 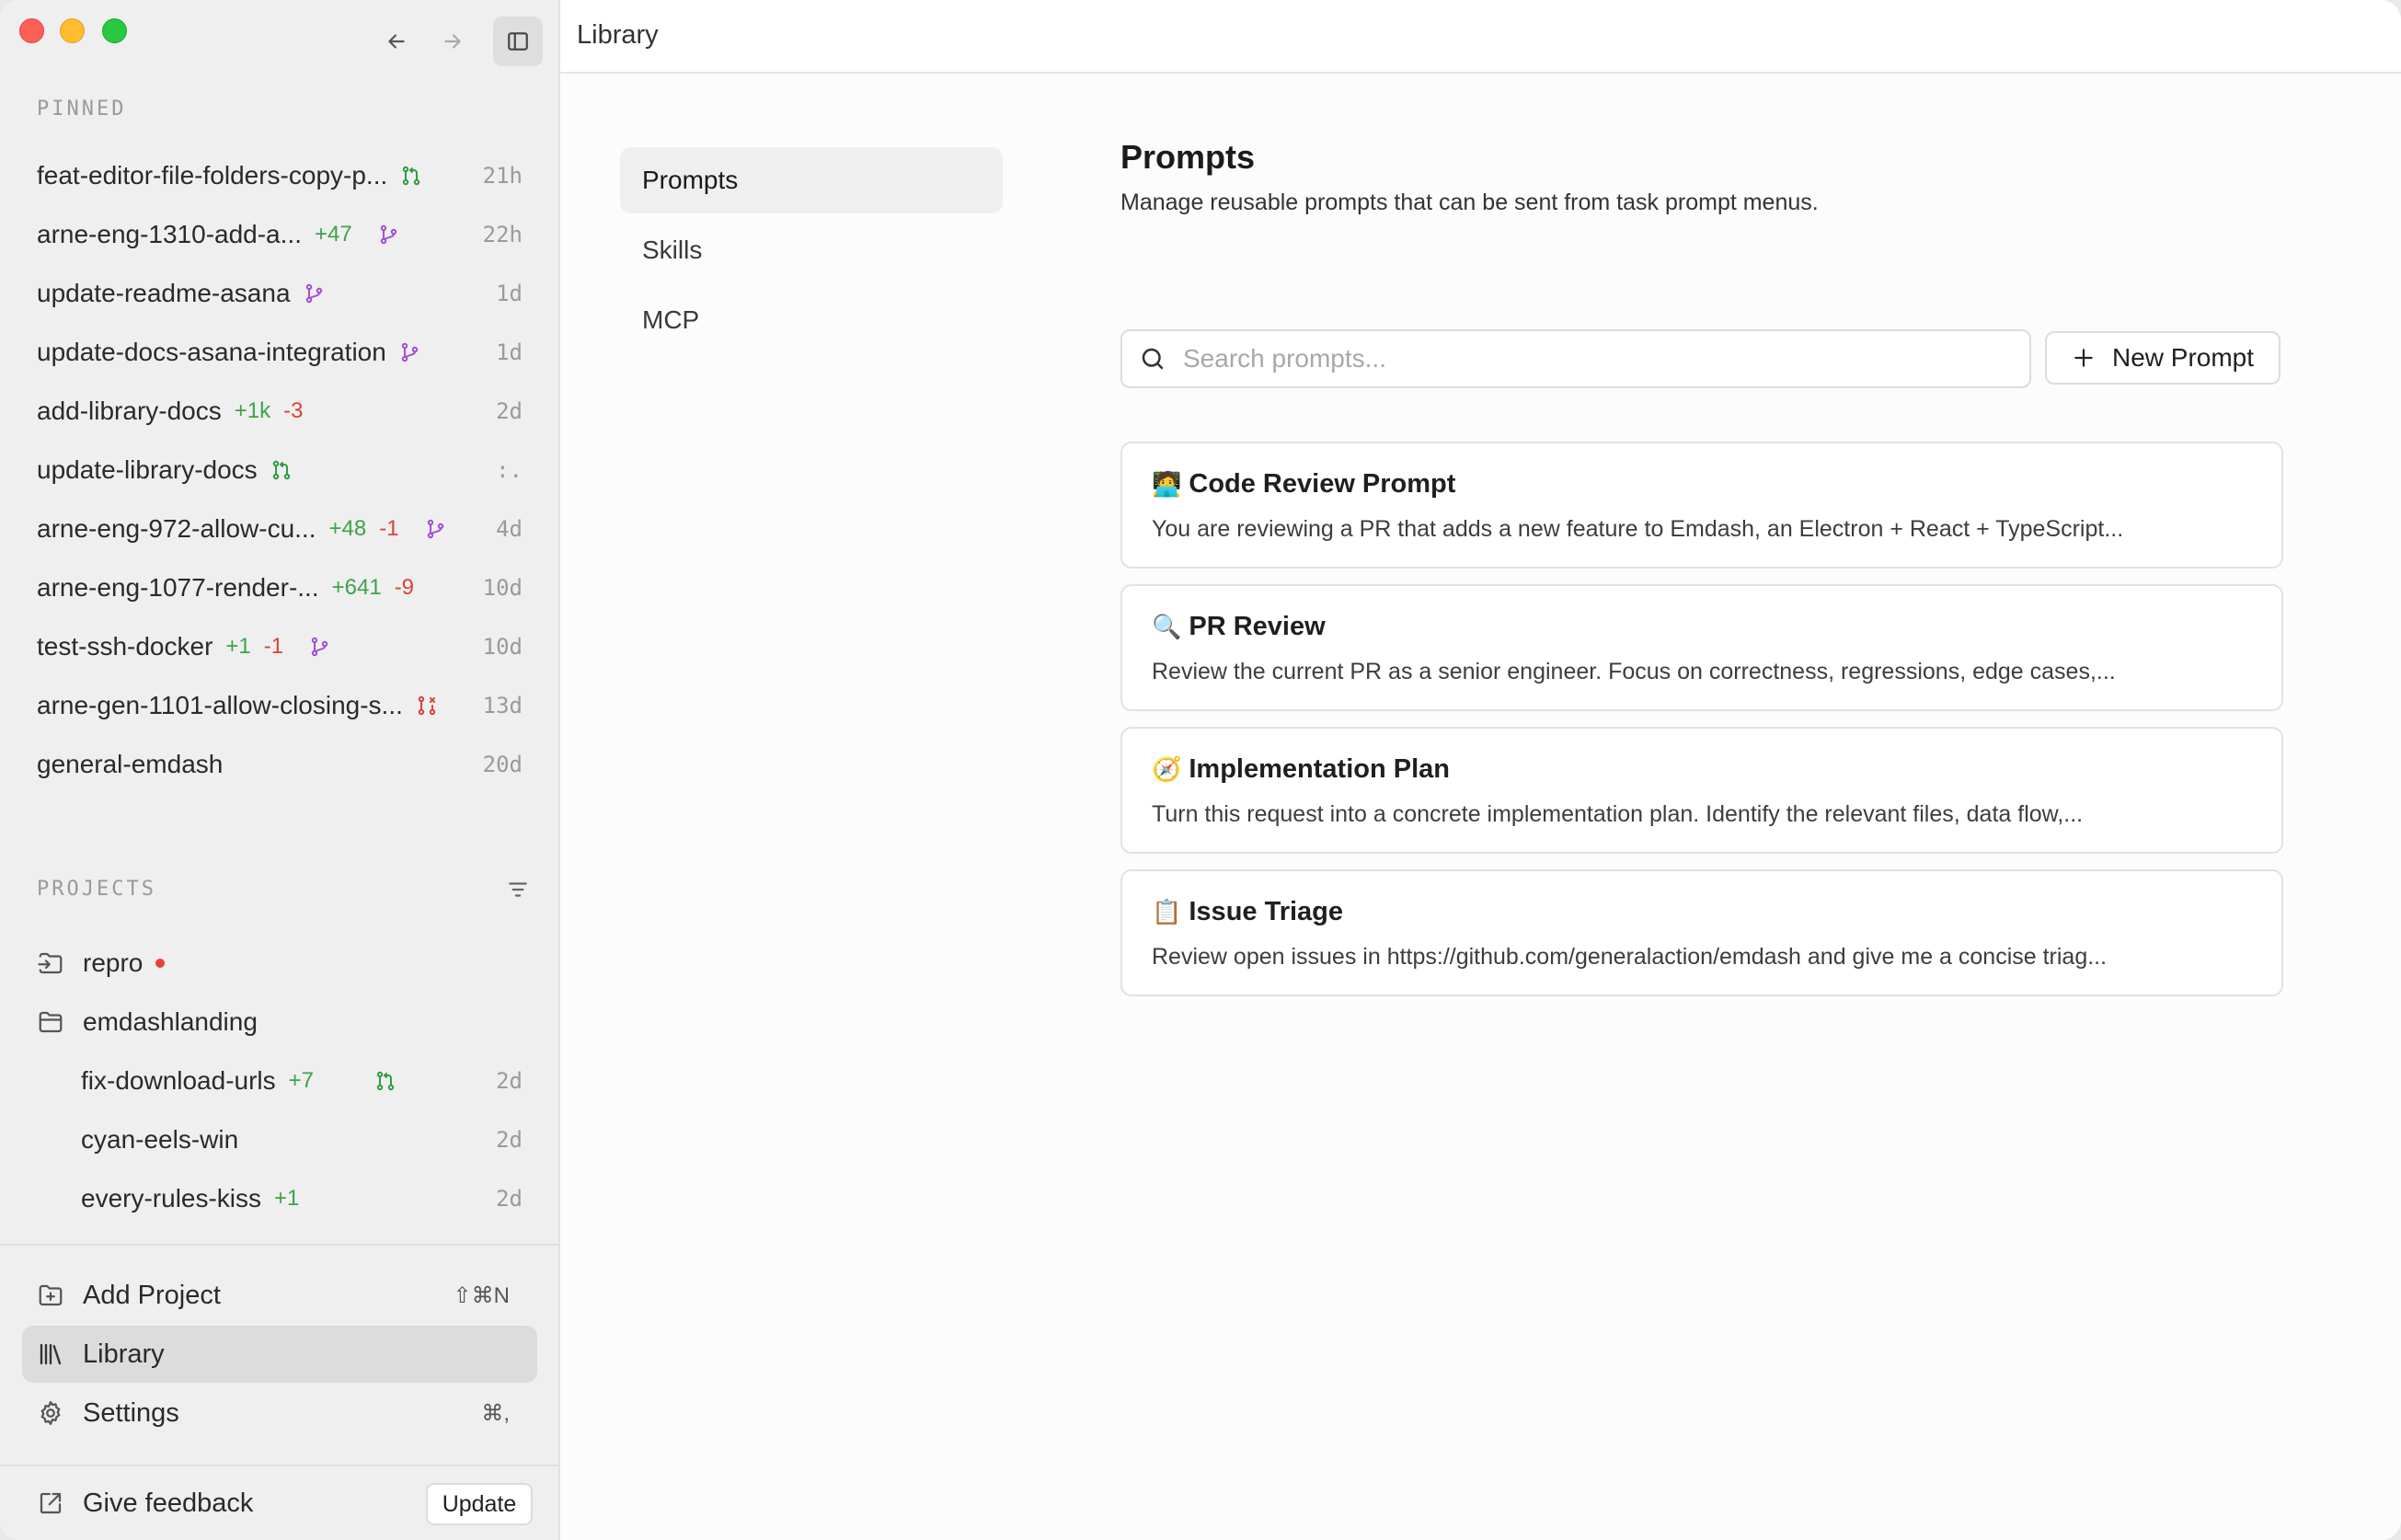 What do you see at coordinates (1320, 769) in the screenshot?
I see `prompt-title: Implementation Plan` at bounding box center [1320, 769].